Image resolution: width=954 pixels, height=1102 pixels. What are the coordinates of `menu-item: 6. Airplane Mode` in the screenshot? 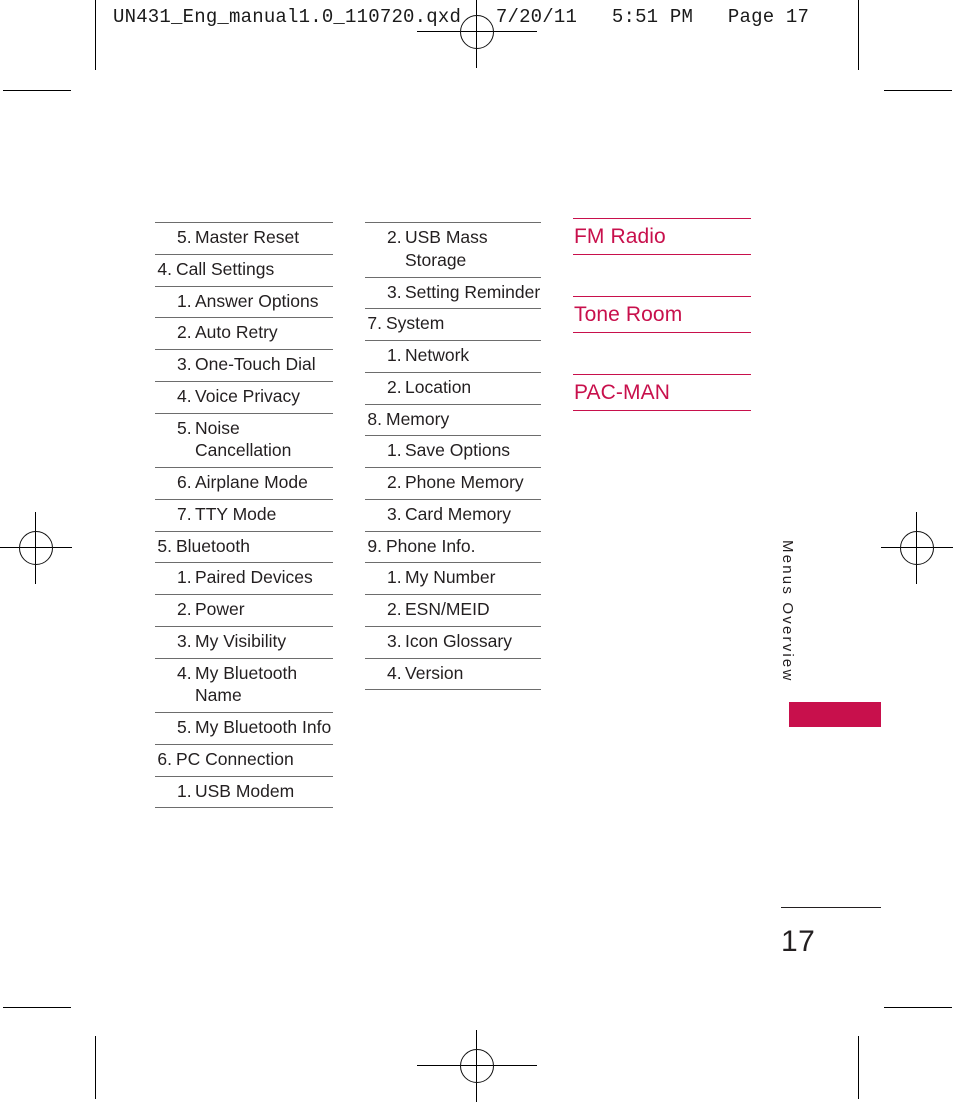 It's located at (244, 484).